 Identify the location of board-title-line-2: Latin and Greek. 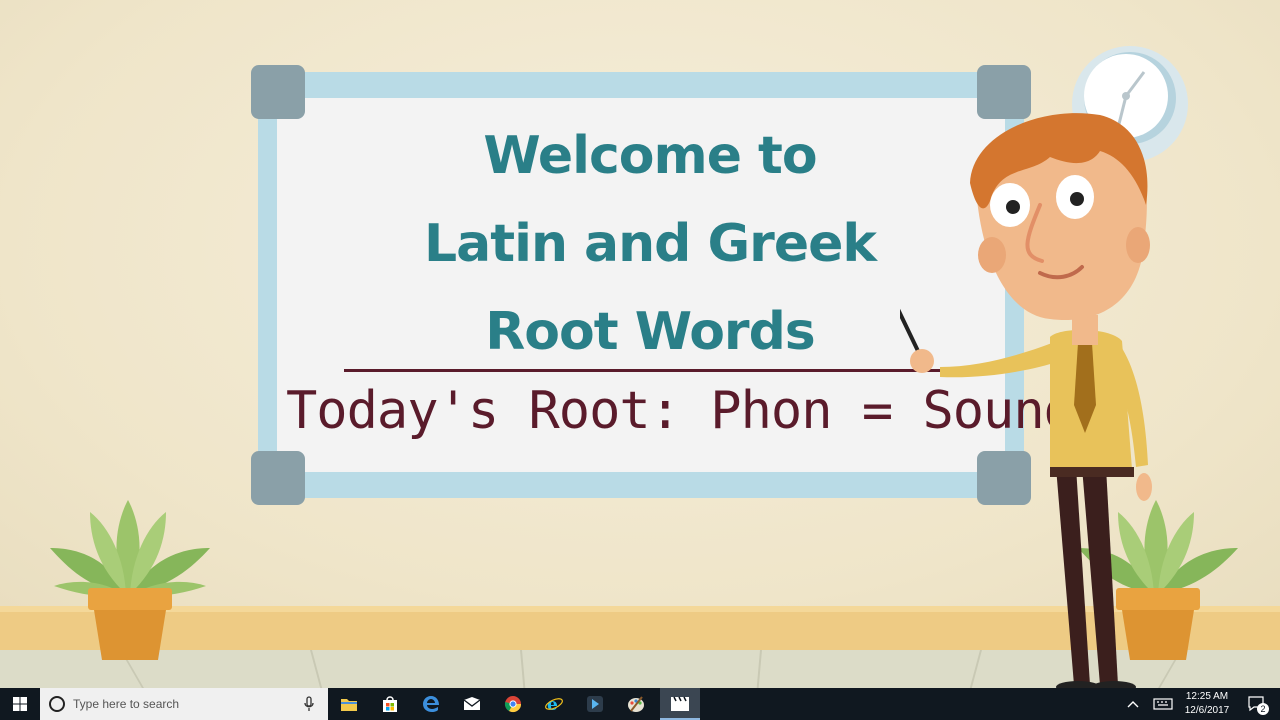
(650, 244).